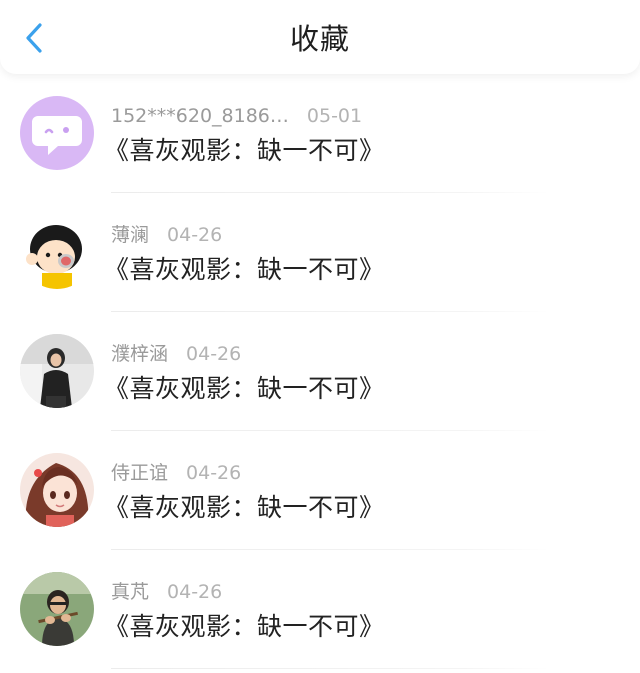 This screenshot has width=640, height=673. I want to click on photo-person-avatar-icon, so click(57, 609).